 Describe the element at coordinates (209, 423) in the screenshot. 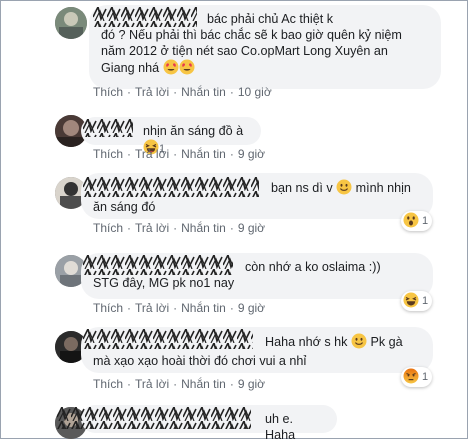

I see `comment-bubble: uh e. Haha` at that location.